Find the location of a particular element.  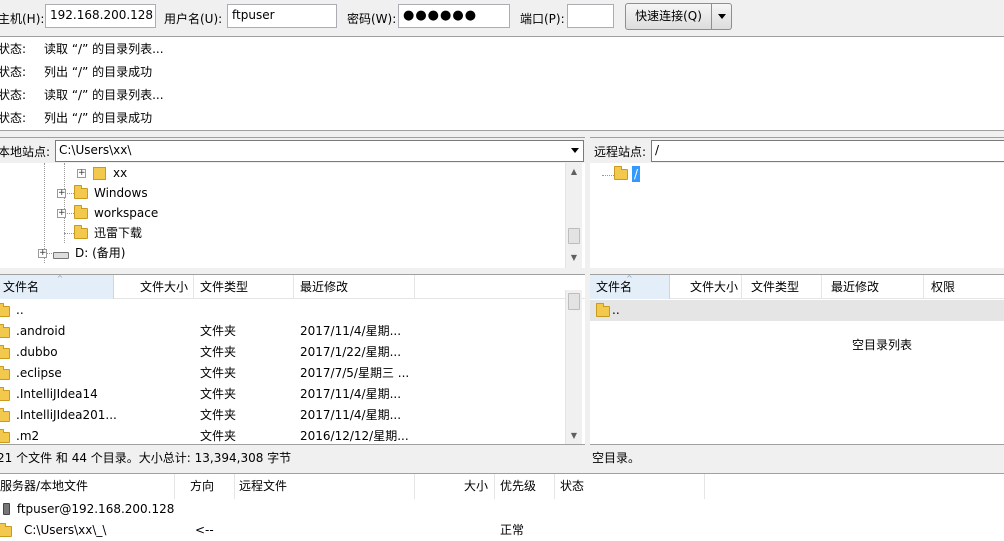

port-input is located at coordinates (590, 16).